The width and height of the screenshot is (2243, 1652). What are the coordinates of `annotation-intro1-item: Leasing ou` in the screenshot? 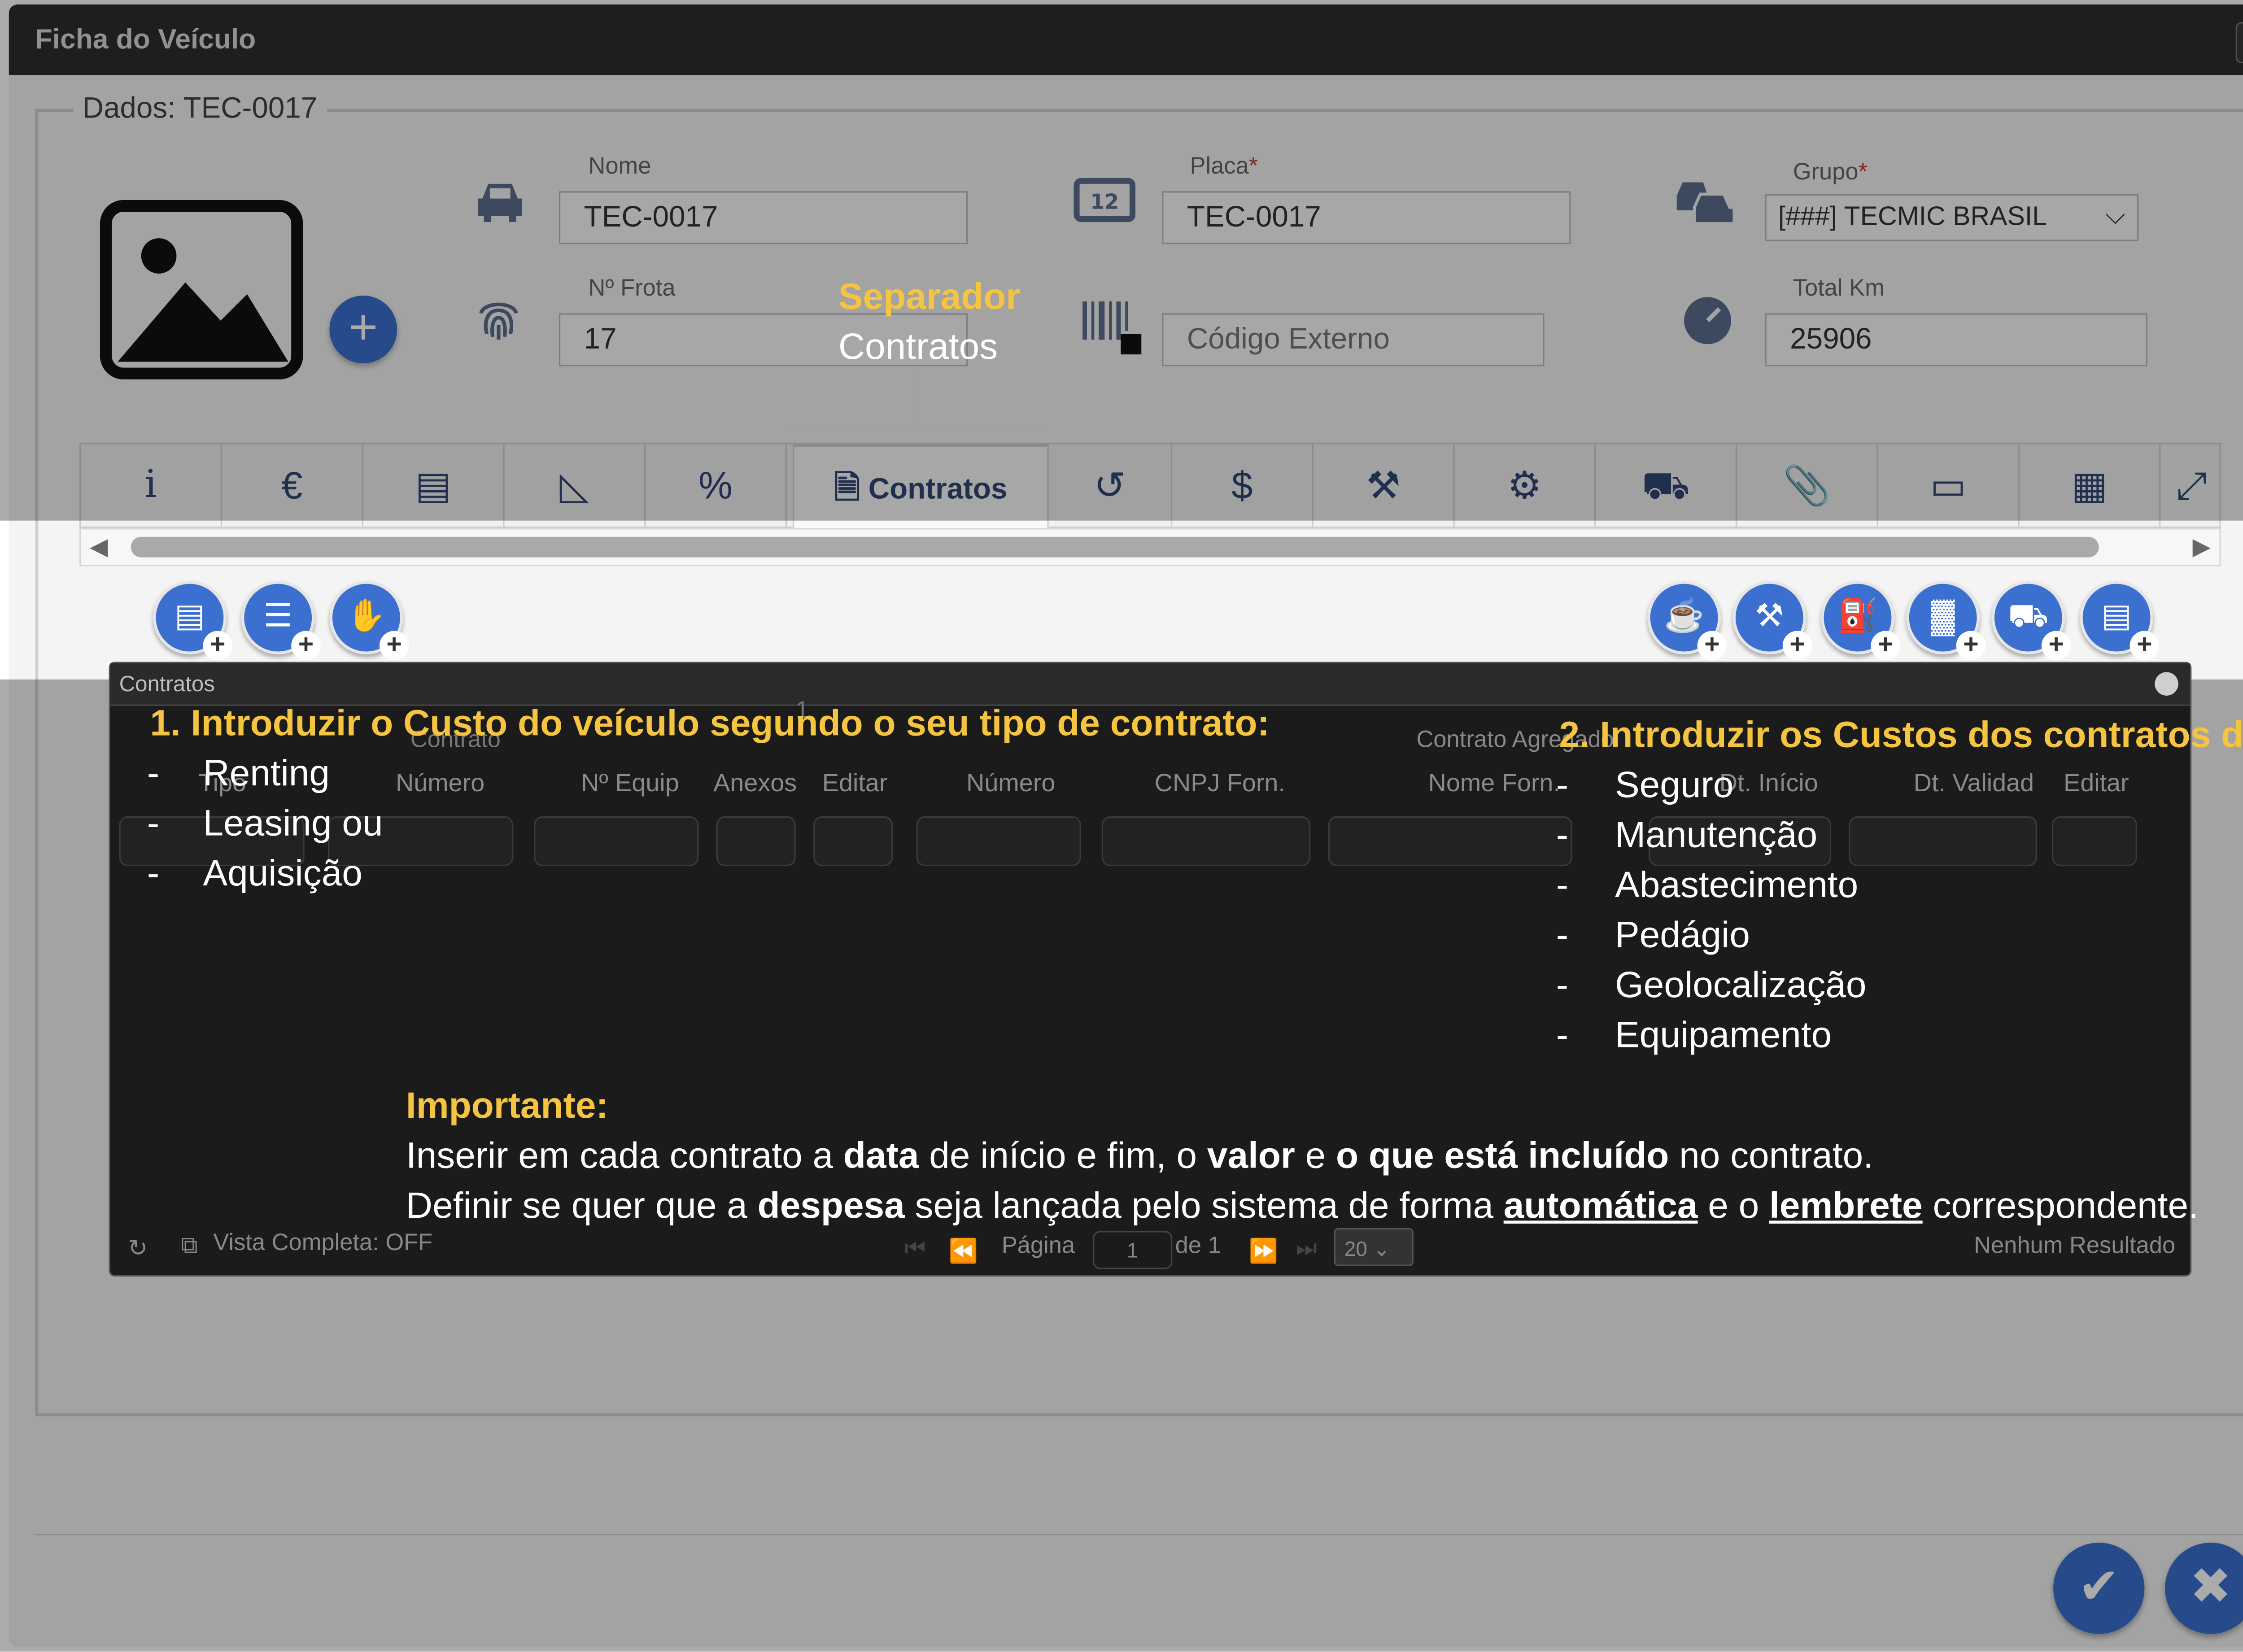 It's located at (293, 823).